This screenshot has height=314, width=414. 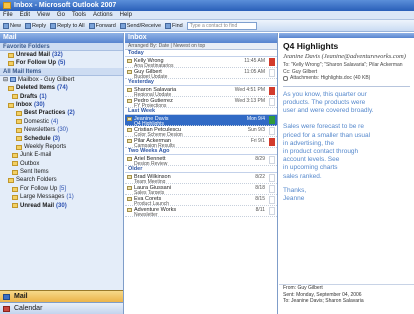 I want to click on message-group-header: Older, so click(x=201, y=169).